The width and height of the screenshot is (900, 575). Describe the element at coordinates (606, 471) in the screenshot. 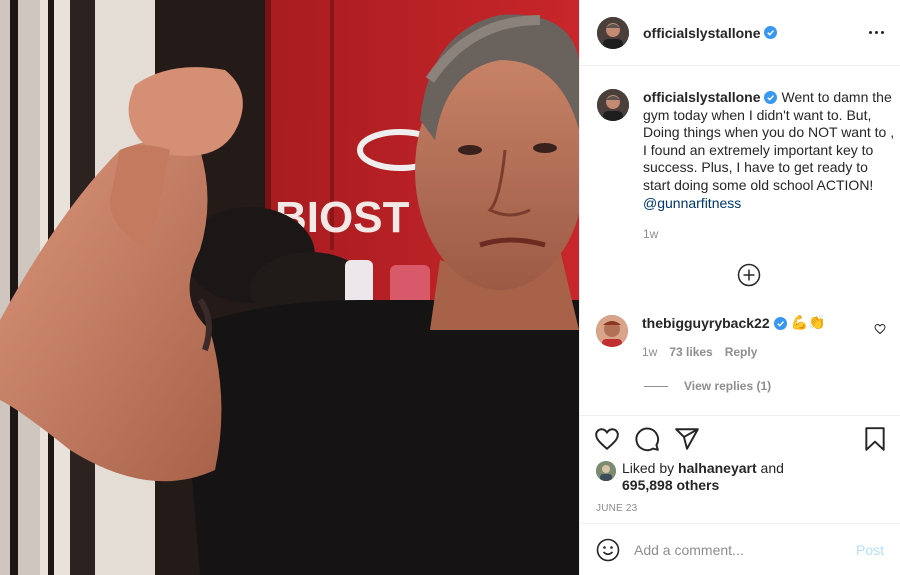

I see `liker-avatar` at that location.